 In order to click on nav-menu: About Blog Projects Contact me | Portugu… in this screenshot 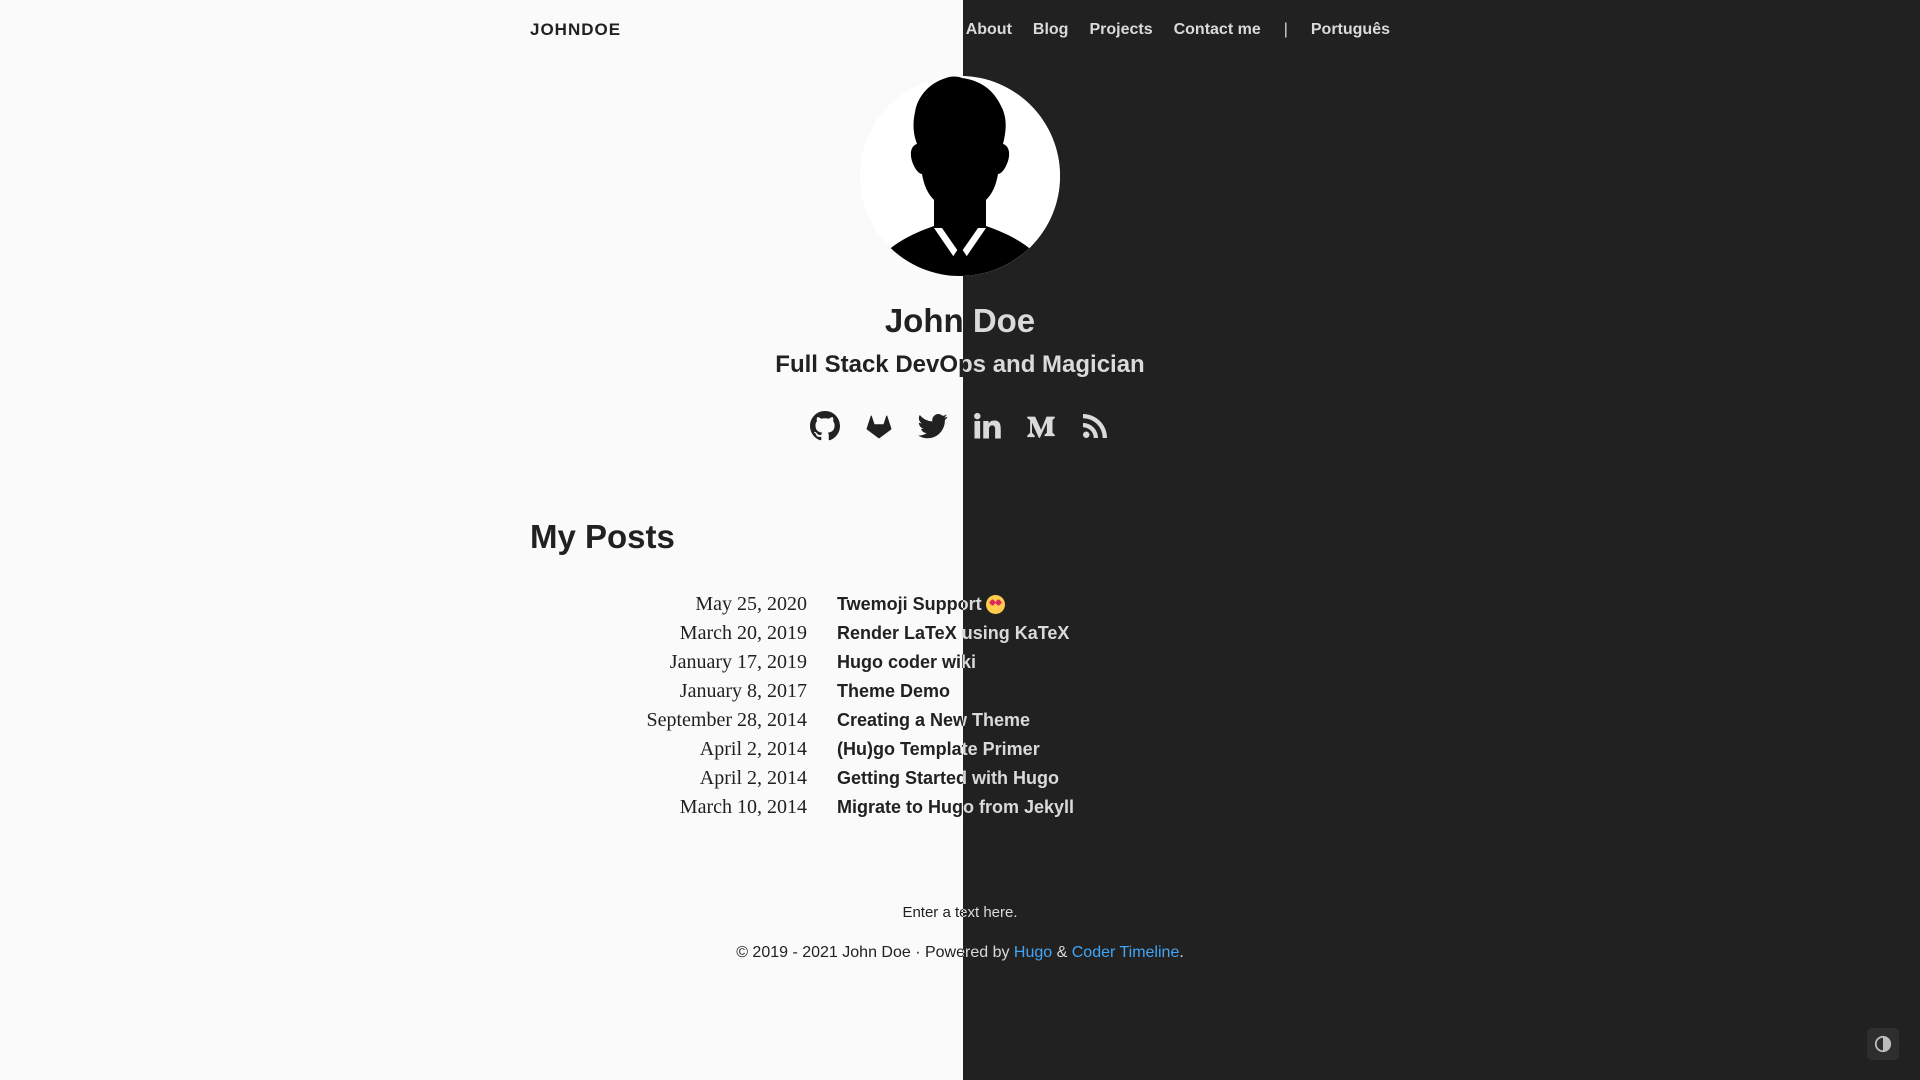, I will do `click(1178, 30)`.